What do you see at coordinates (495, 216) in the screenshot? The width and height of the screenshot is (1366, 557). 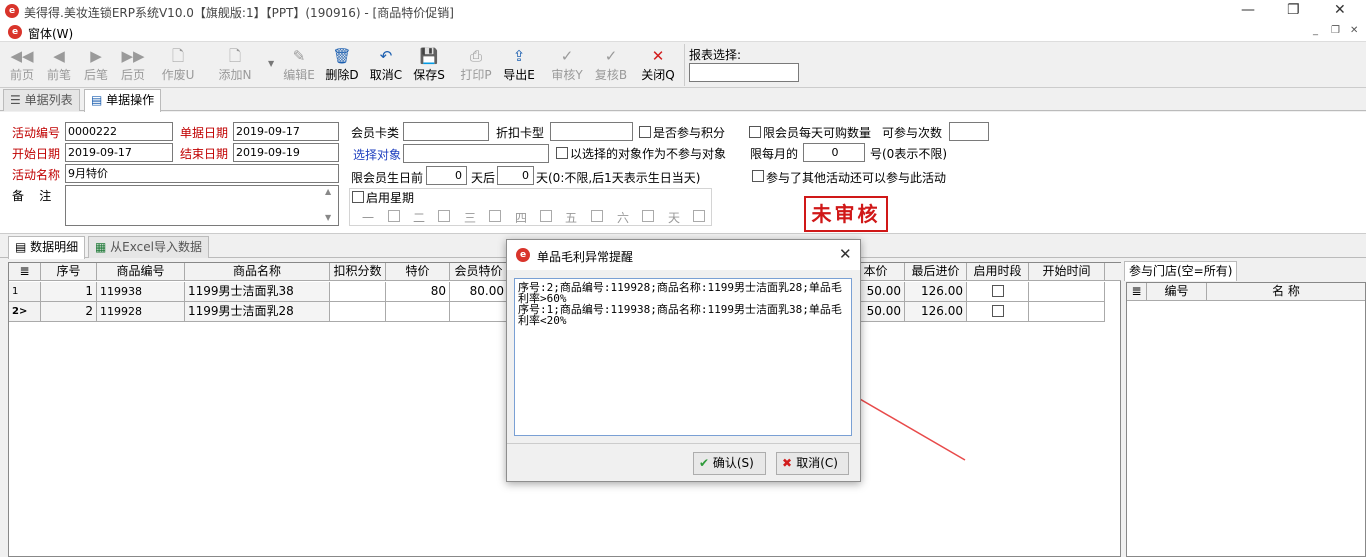 I see `weekday-wed-checkbox` at bounding box center [495, 216].